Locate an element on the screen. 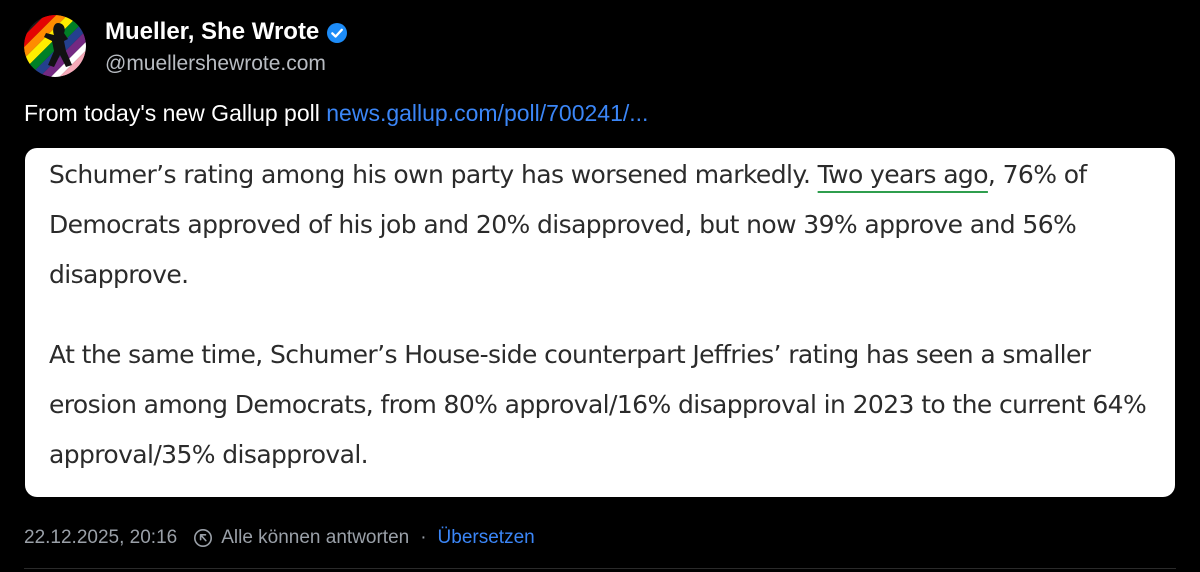  post-text-body: From today's new Gallup poll is located at coordinates (175, 113).